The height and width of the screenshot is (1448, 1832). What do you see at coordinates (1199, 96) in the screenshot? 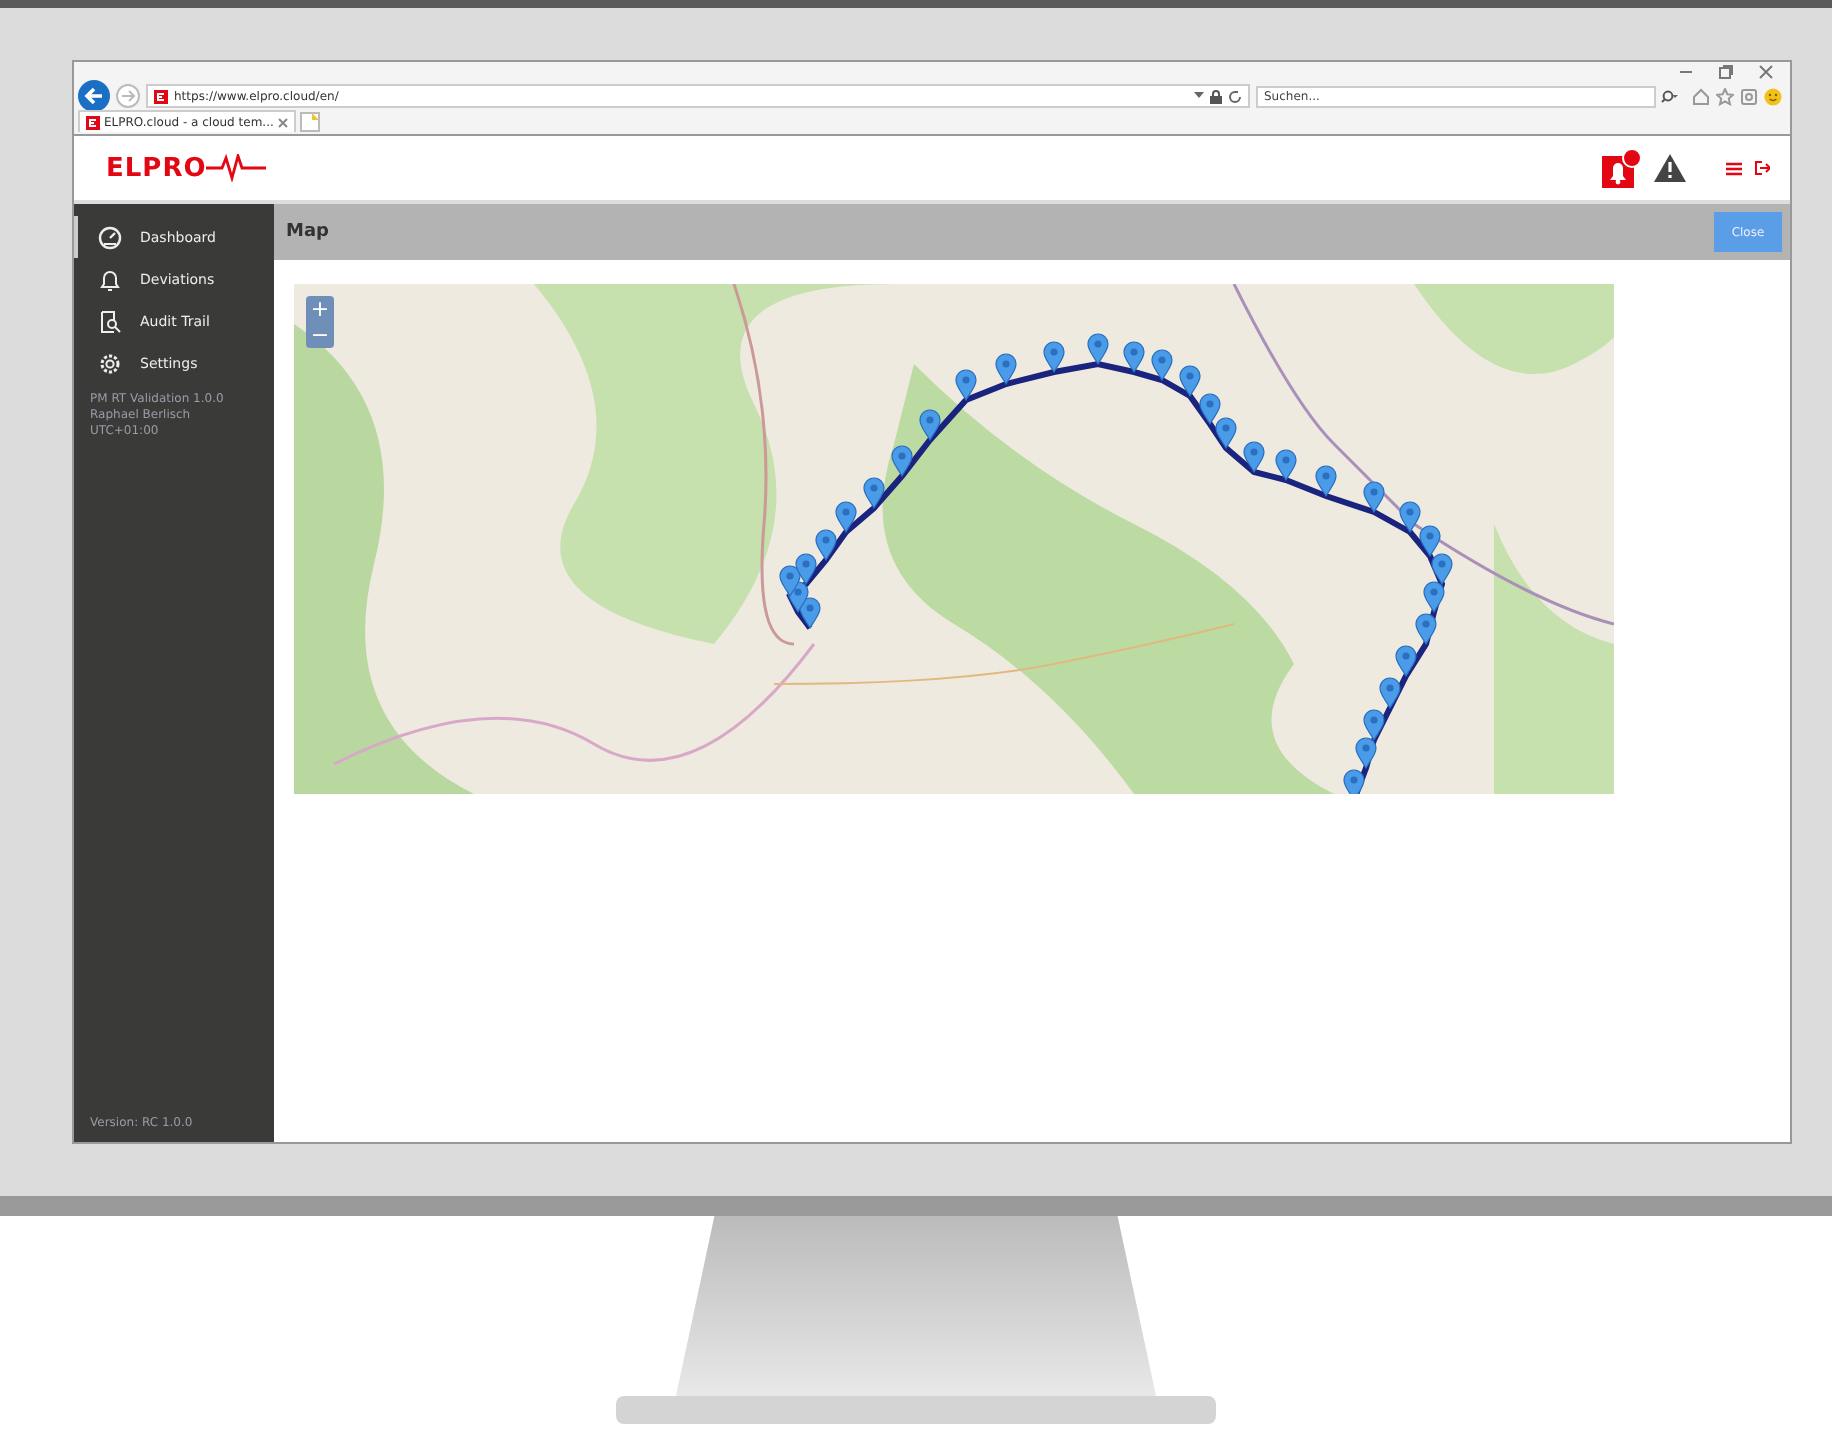
I see `dropdown-icon` at bounding box center [1199, 96].